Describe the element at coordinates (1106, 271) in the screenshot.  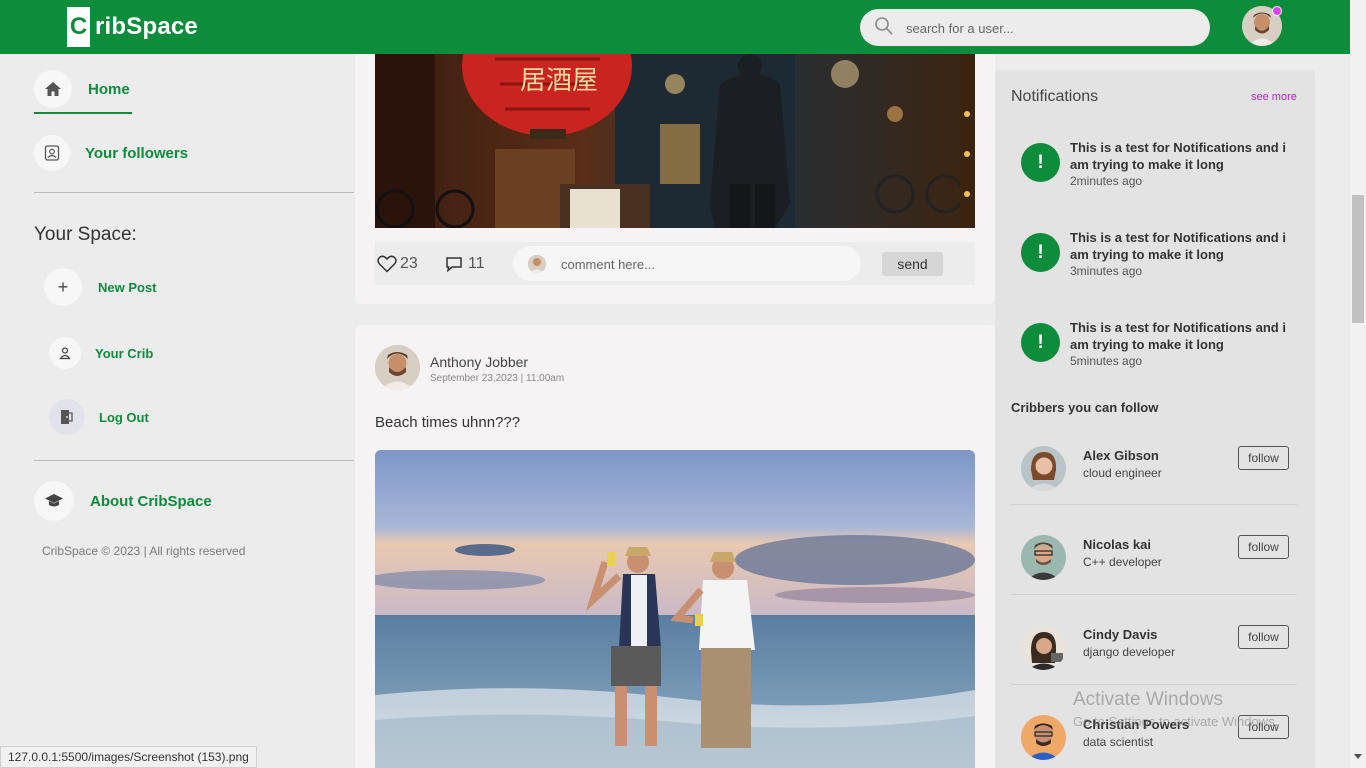
I see `notification-time: 3minutes ago` at that location.